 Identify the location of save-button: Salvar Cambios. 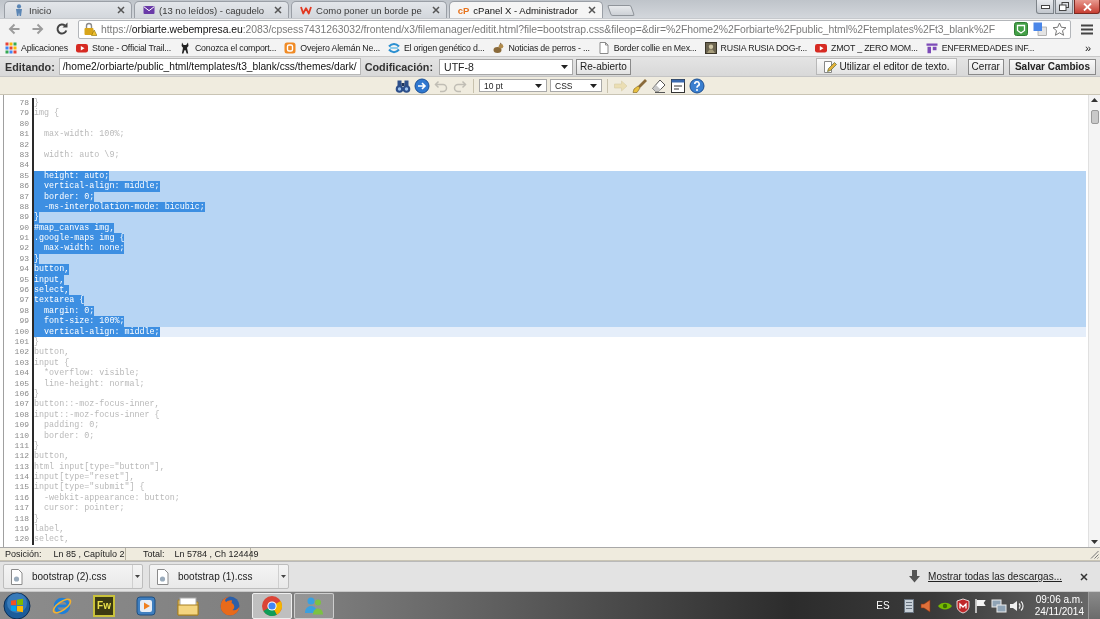
(1052, 66).